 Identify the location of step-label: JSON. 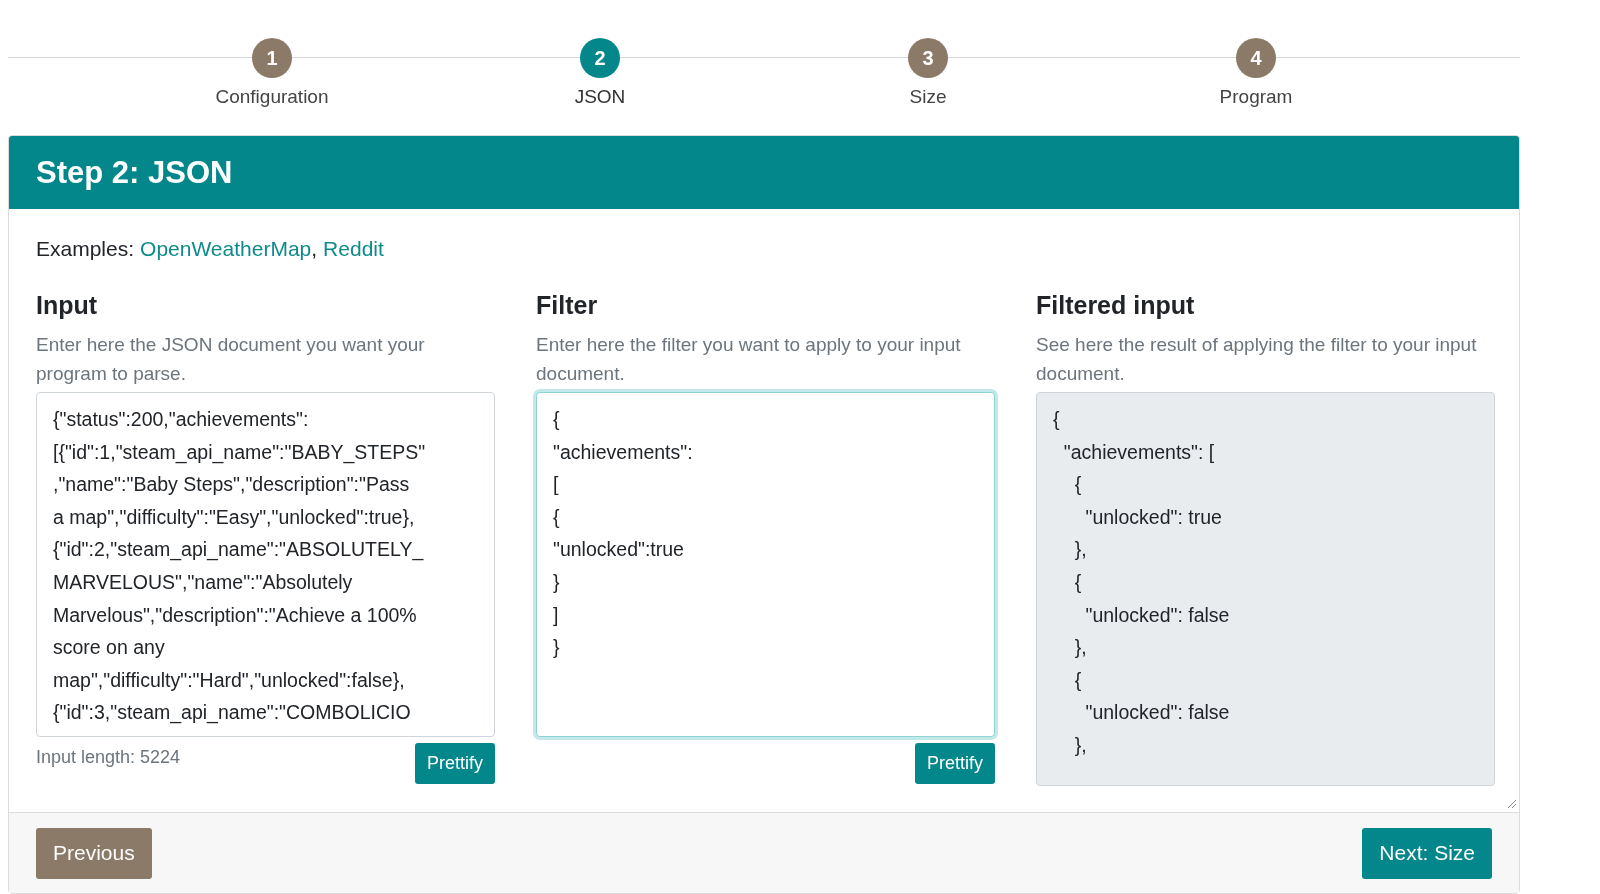
(600, 97).